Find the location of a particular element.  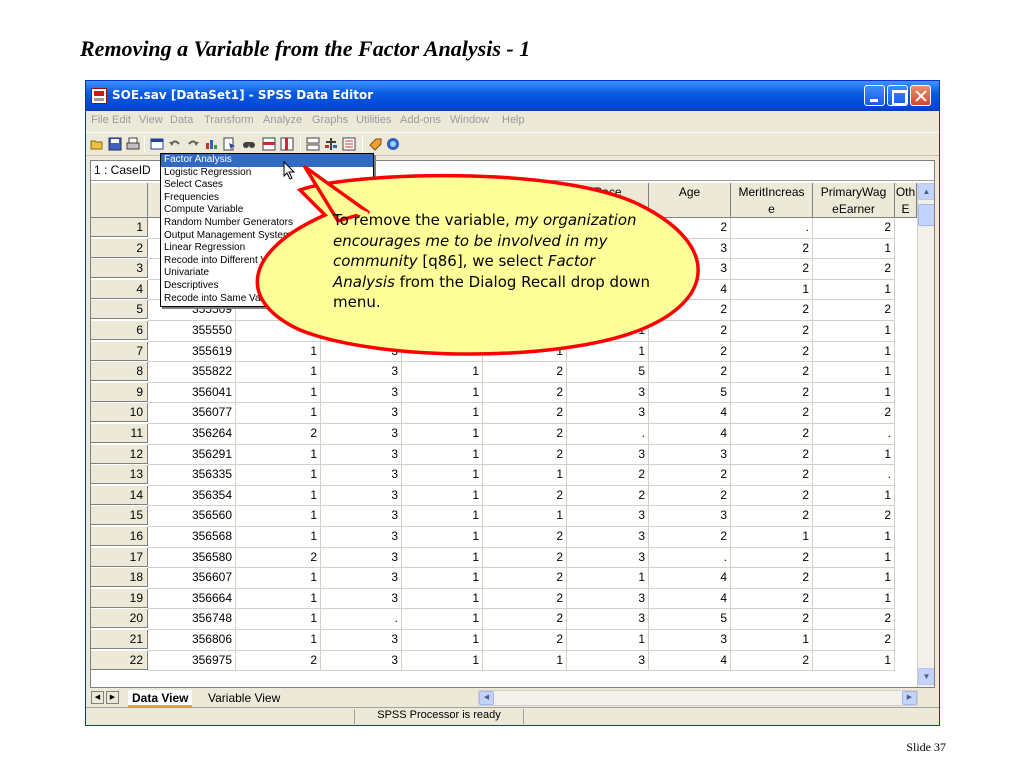

scroll-thumb is located at coordinates (926, 215).